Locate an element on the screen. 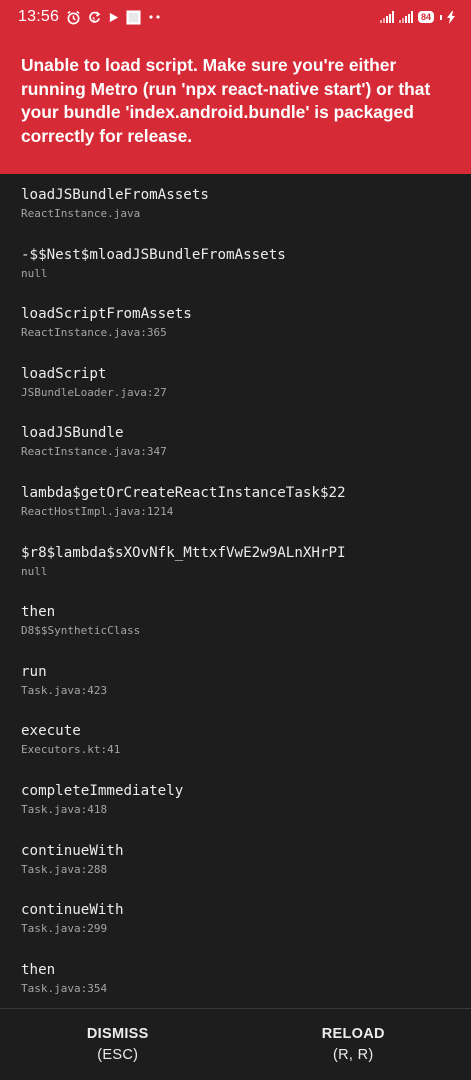 This screenshot has width=471, height=1080. reload-button: RELOAD (R, R) is located at coordinates (353, 1044).